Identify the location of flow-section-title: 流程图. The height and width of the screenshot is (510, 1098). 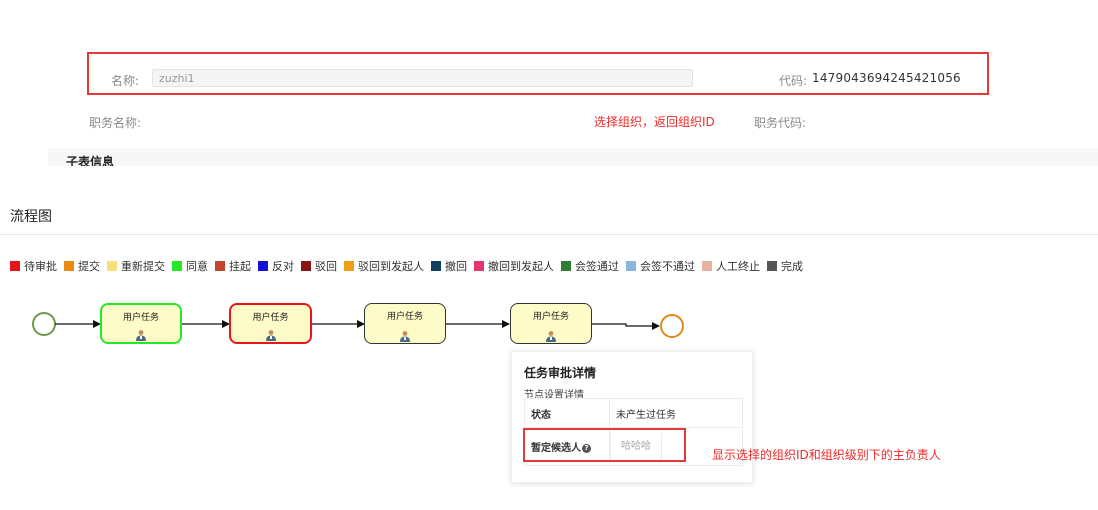
(31, 217).